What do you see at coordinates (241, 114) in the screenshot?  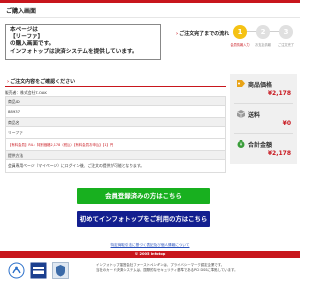 I see `box-icon` at bounding box center [241, 114].